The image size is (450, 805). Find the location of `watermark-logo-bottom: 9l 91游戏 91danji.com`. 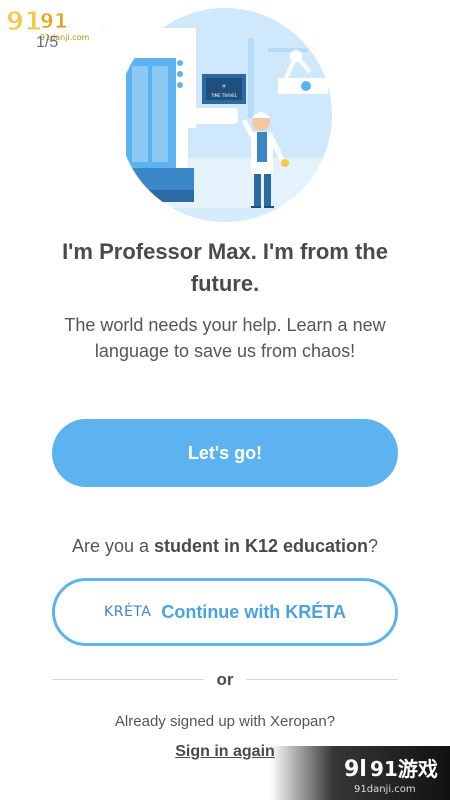

watermark-logo-bottom: 9l 91游戏 91danji.com is located at coordinates (360, 773).